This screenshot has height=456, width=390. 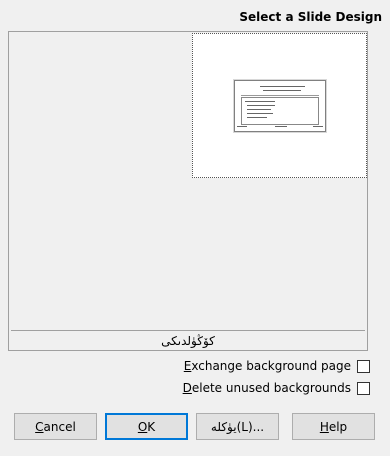 What do you see at coordinates (333, 426) in the screenshot?
I see `help-button: Help` at bounding box center [333, 426].